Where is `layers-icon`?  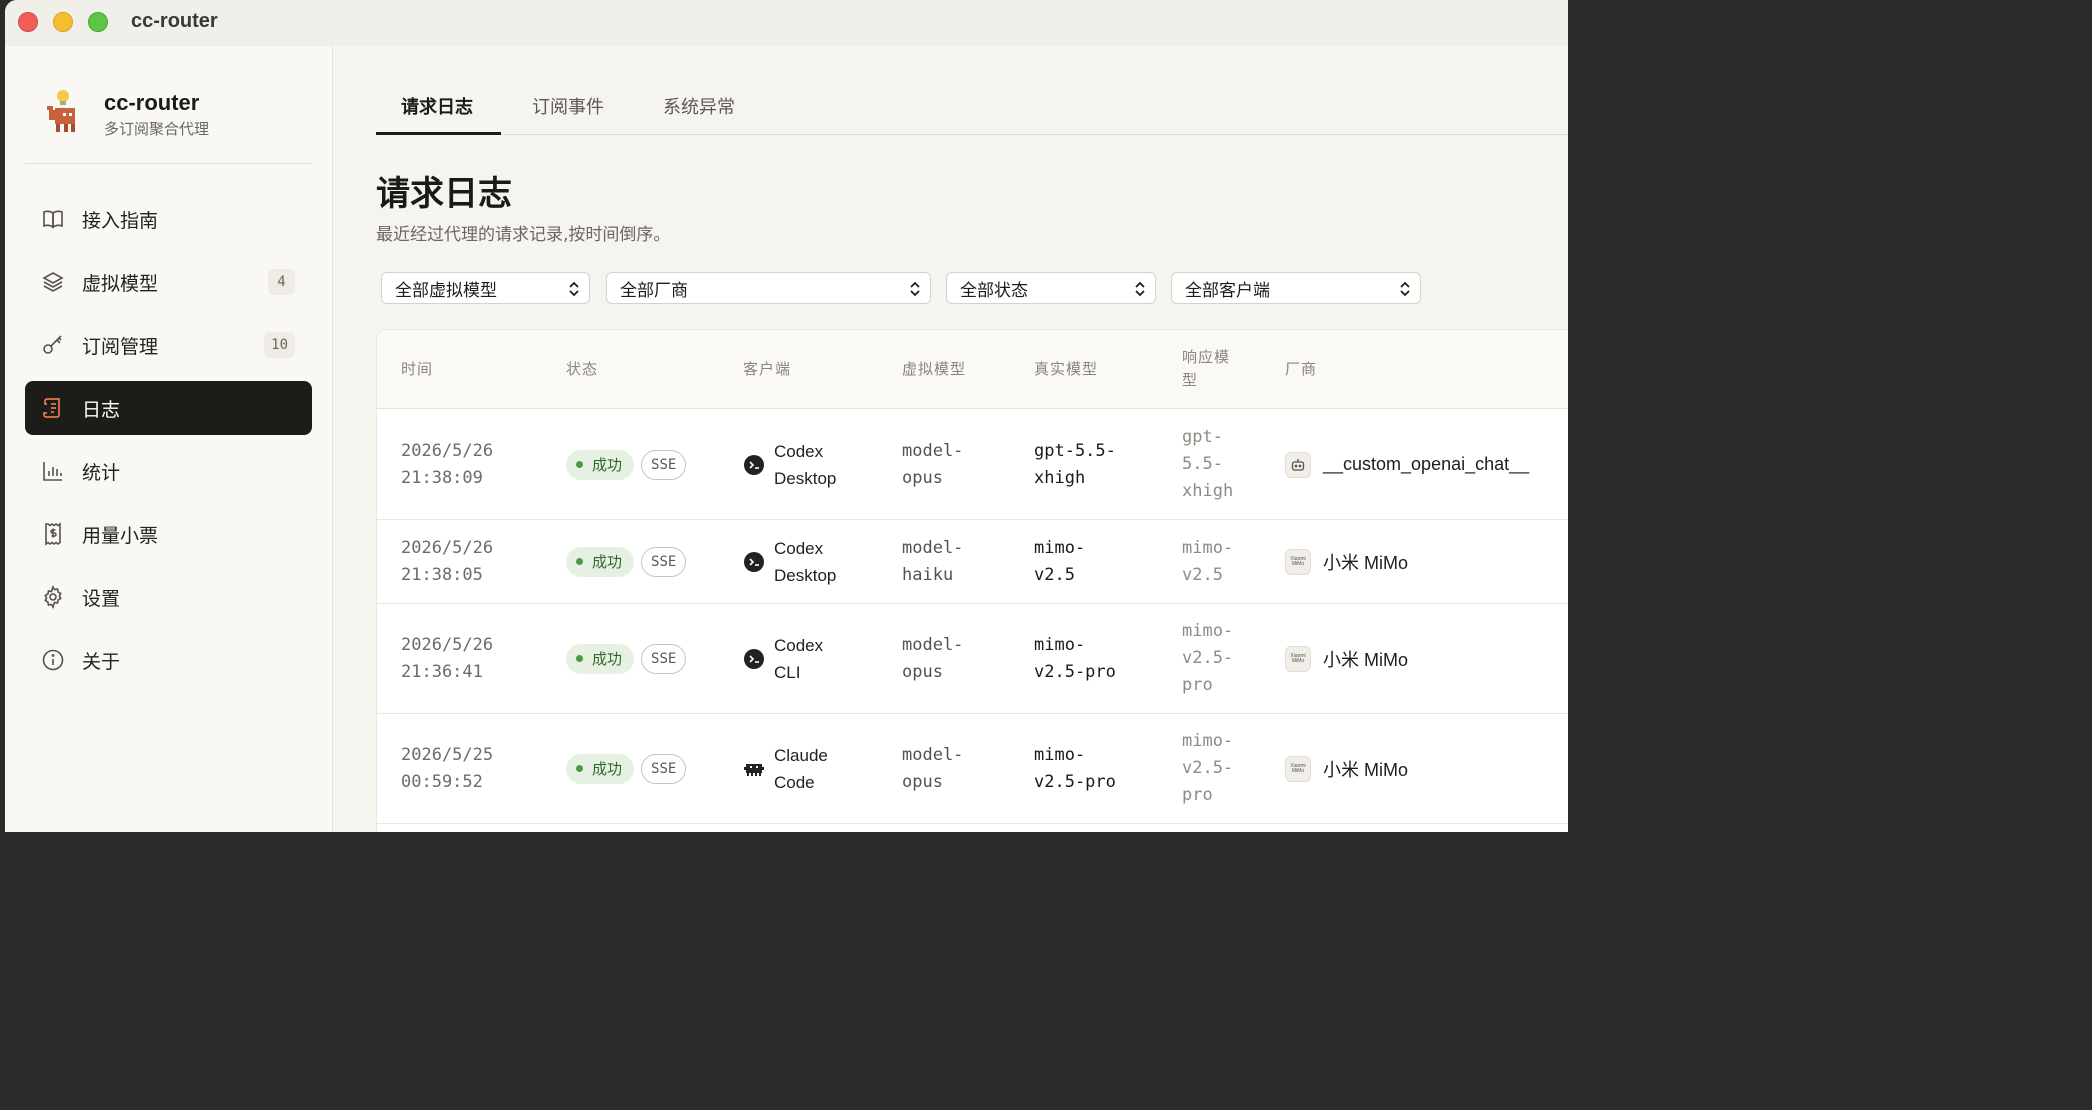
layers-icon is located at coordinates (53, 282).